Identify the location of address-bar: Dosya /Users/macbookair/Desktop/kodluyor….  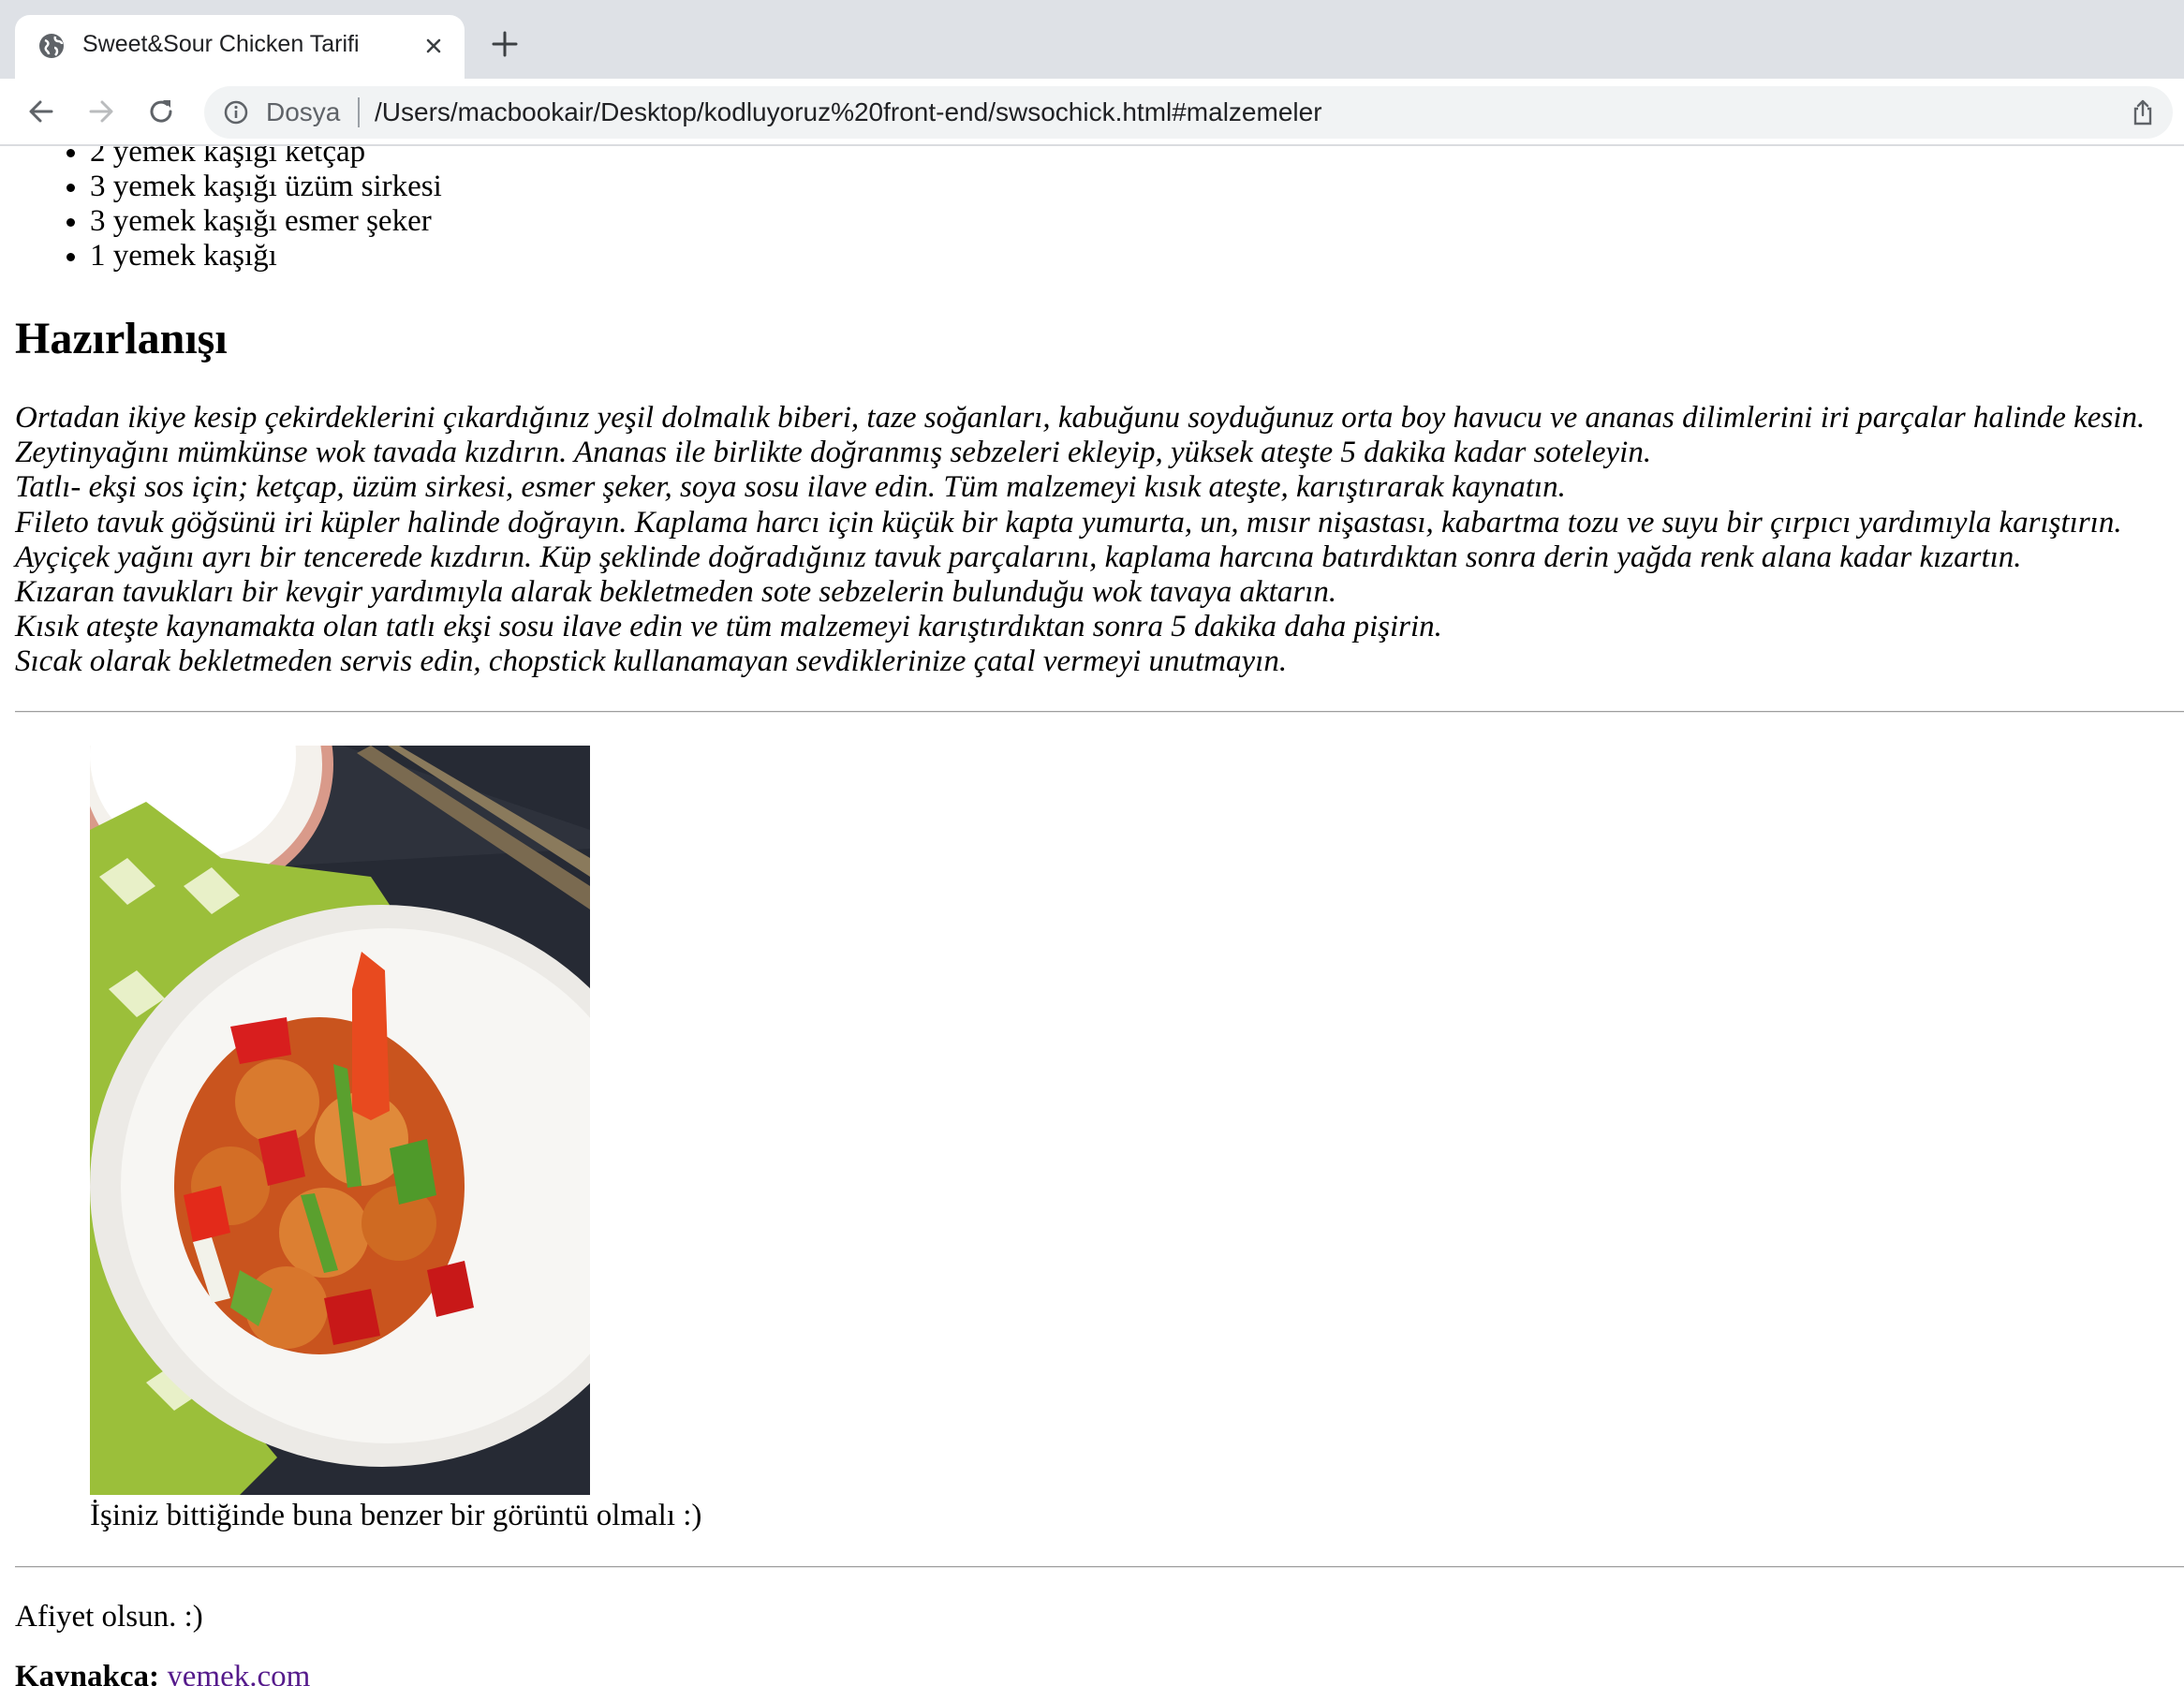
(1188, 112).